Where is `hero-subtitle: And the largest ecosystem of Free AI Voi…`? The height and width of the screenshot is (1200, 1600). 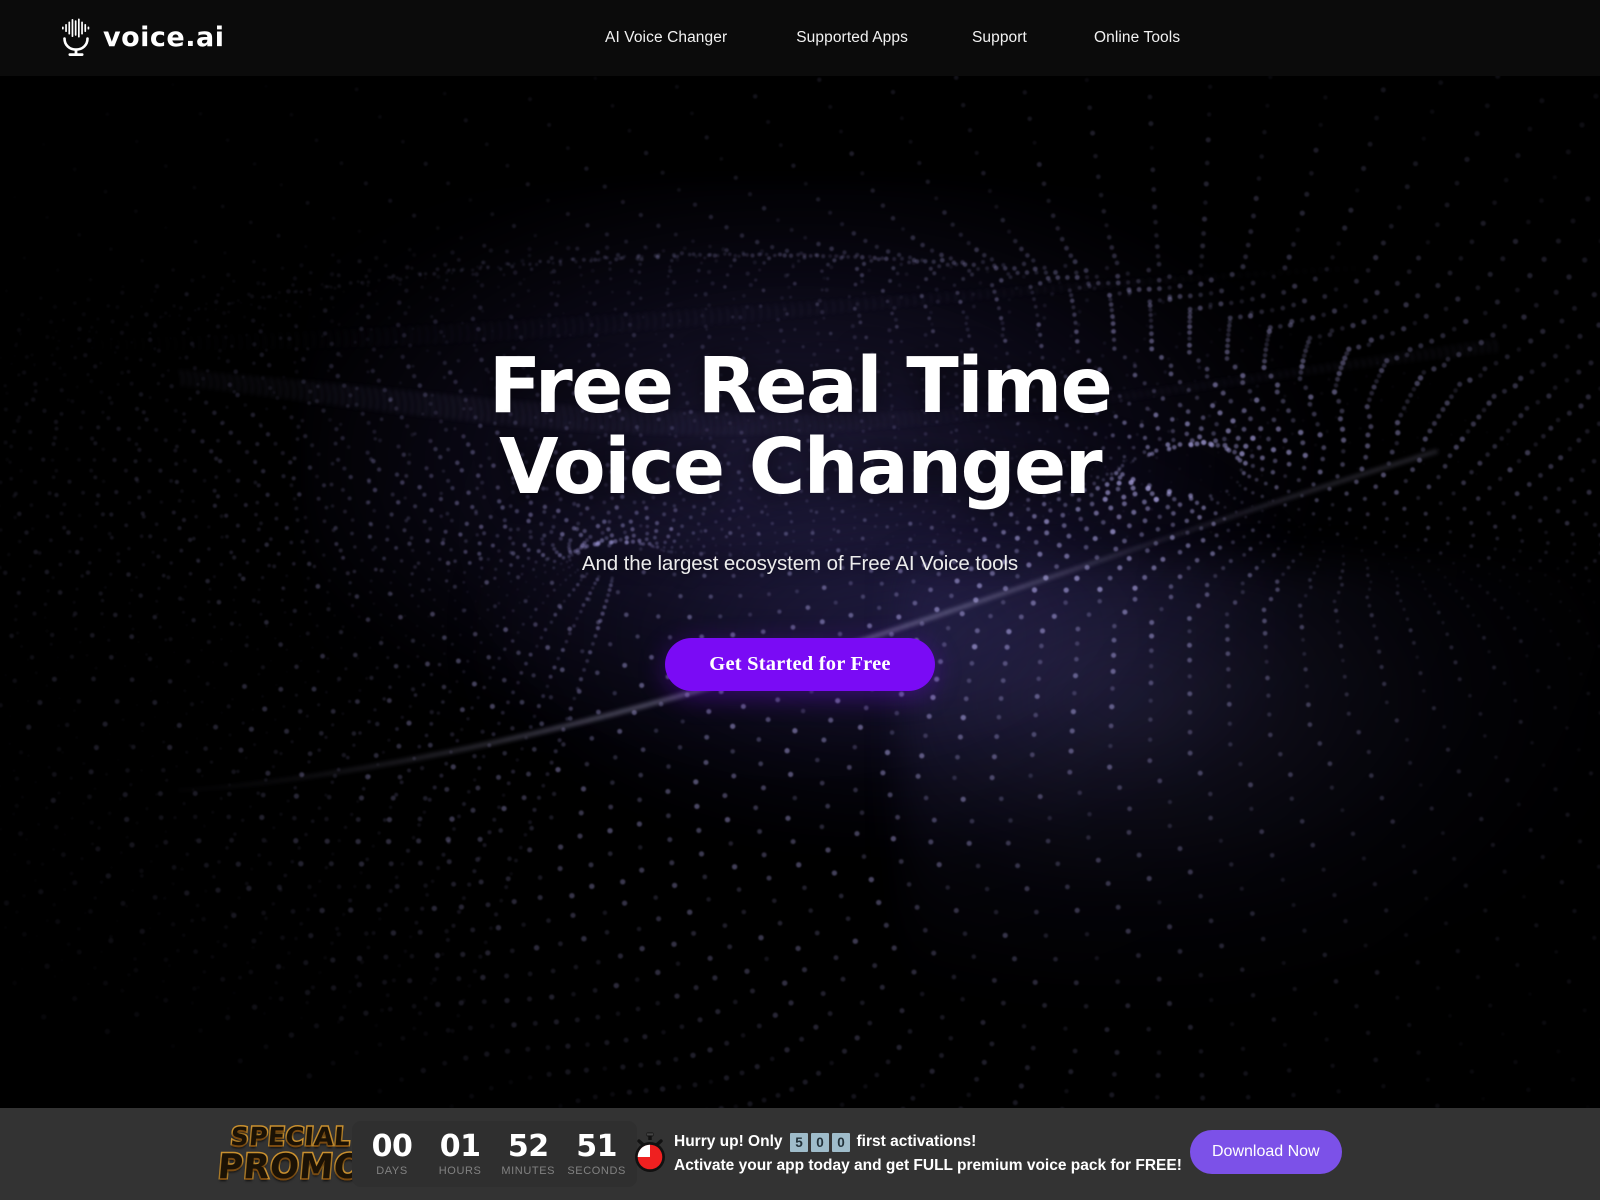
hero-subtitle: And the largest ecosystem of Free AI Voi… is located at coordinates (800, 563).